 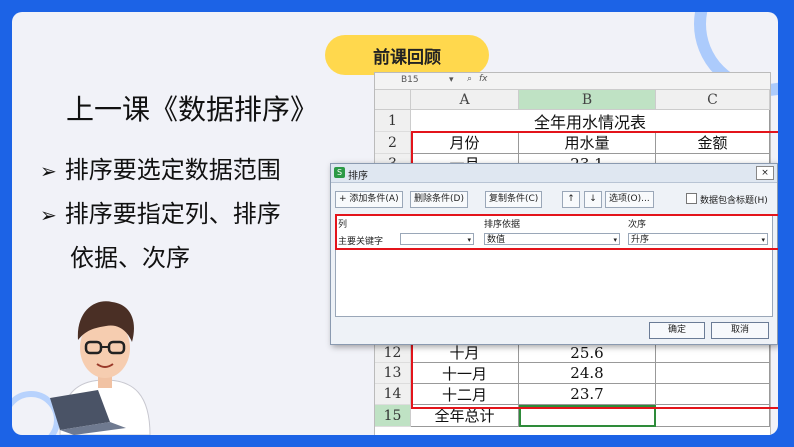 I want to click on row-header: 14, so click(x=393, y=394).